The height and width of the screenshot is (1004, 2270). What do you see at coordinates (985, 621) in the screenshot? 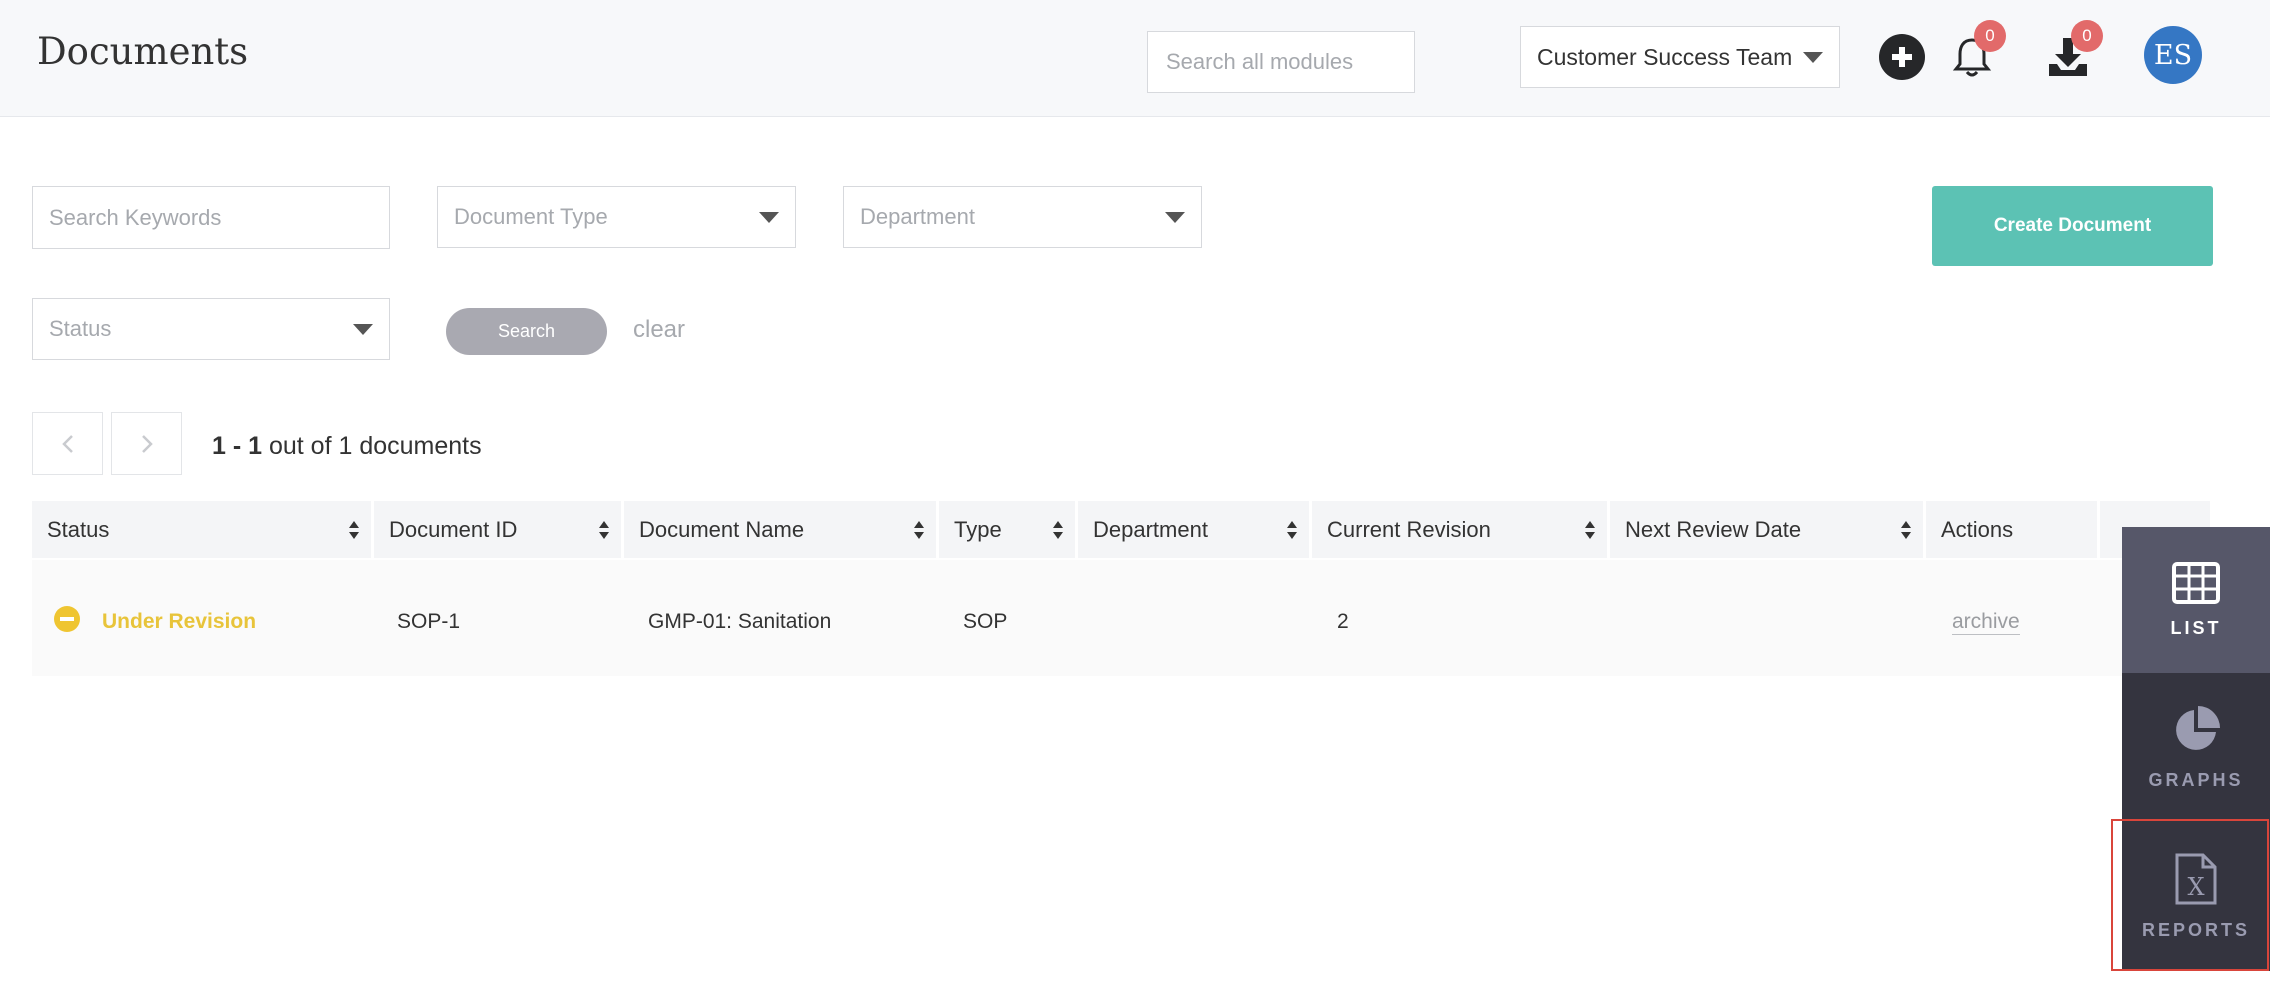
I see `row-type: SOP` at bounding box center [985, 621].